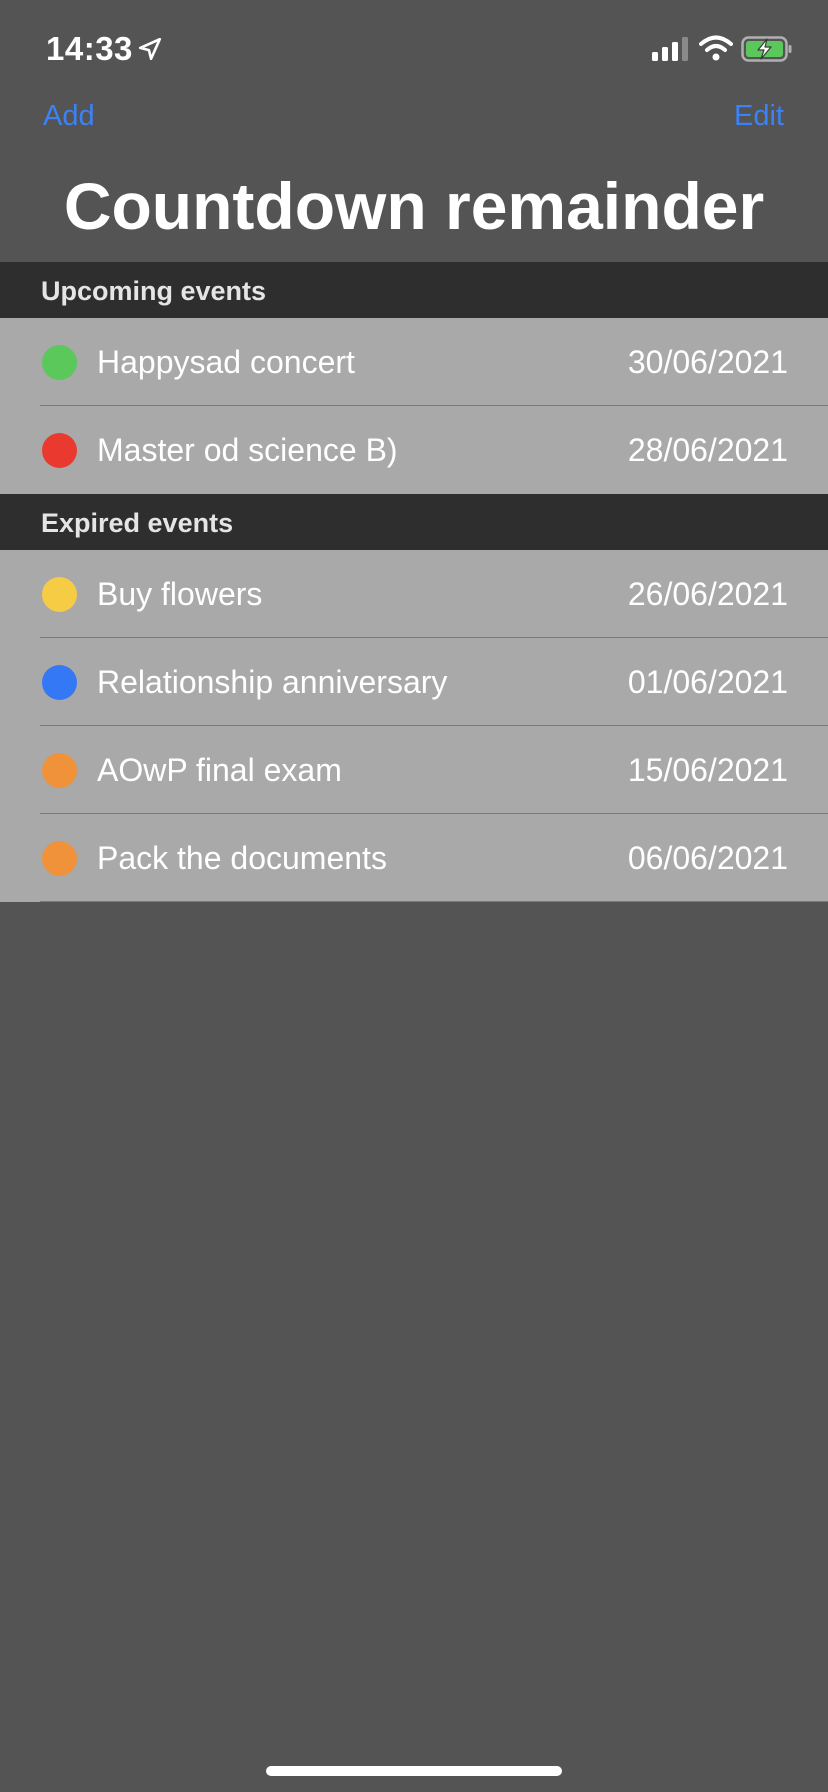 Image resolution: width=828 pixels, height=1792 pixels. Describe the element at coordinates (219, 770) in the screenshot. I see `event-title: AOwP final exam` at that location.